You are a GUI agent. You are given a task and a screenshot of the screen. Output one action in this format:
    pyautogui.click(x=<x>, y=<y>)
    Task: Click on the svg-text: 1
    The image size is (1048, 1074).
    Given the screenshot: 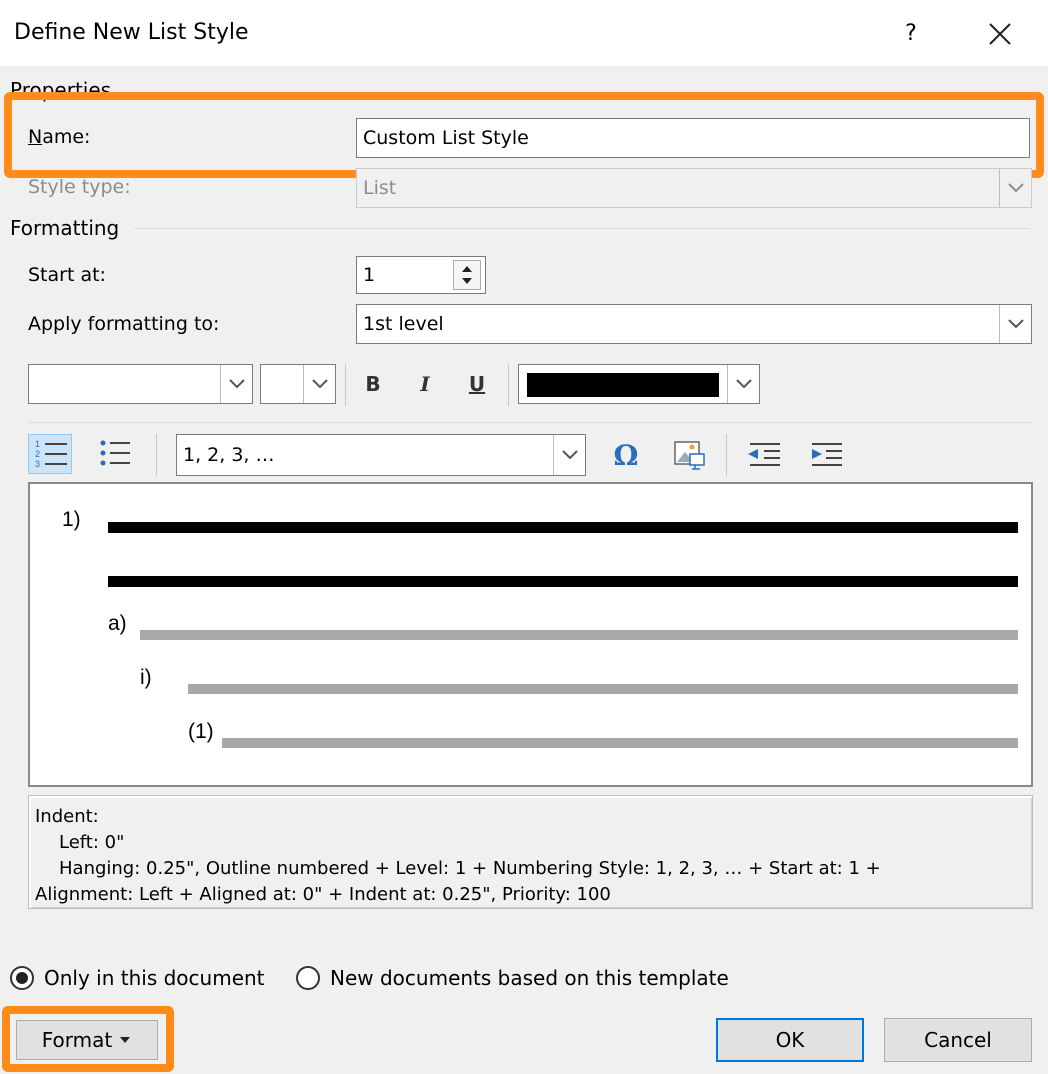 What is the action you would take?
    pyautogui.click(x=37, y=444)
    